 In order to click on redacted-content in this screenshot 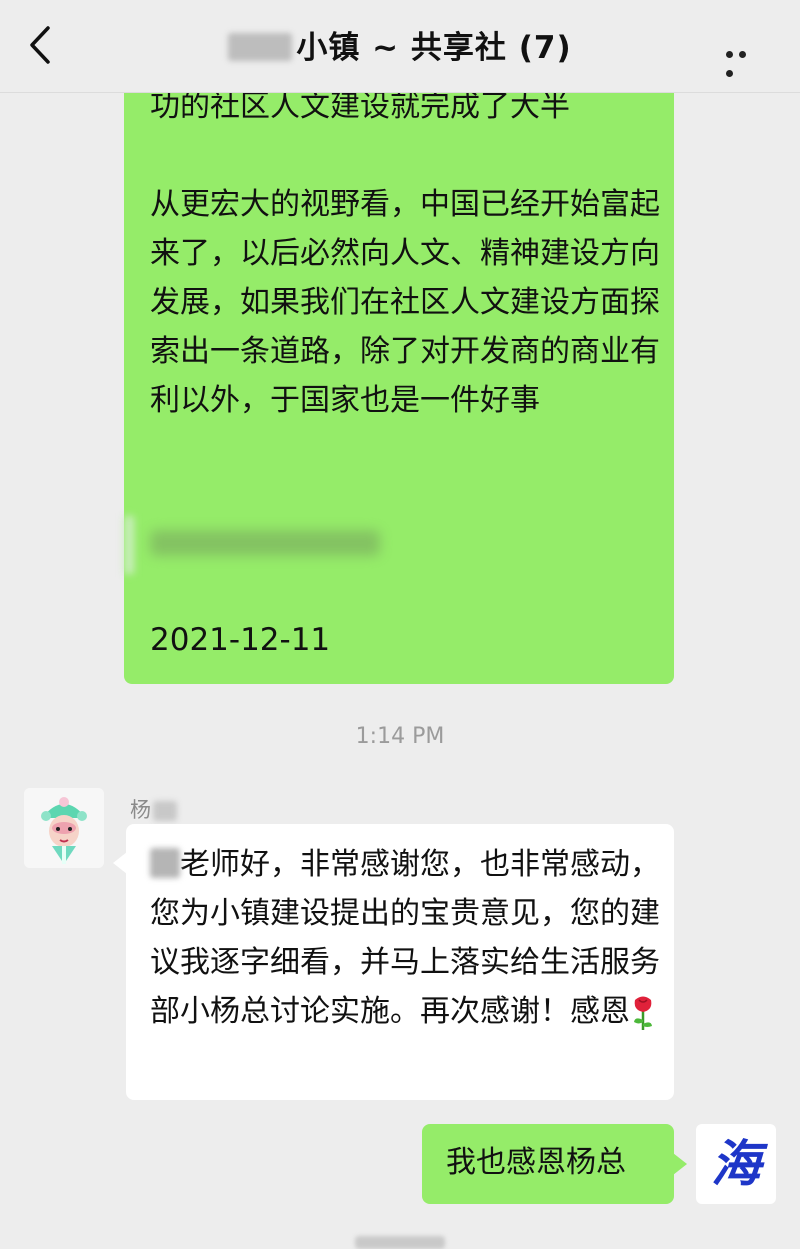, I will do `click(254, 545)`.